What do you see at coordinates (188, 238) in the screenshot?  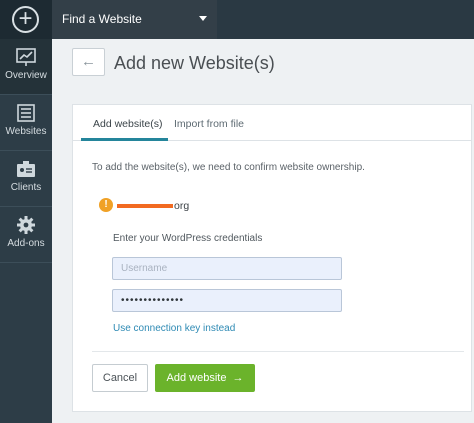 I see `credentials-label: Enter your WordPress credentials` at bounding box center [188, 238].